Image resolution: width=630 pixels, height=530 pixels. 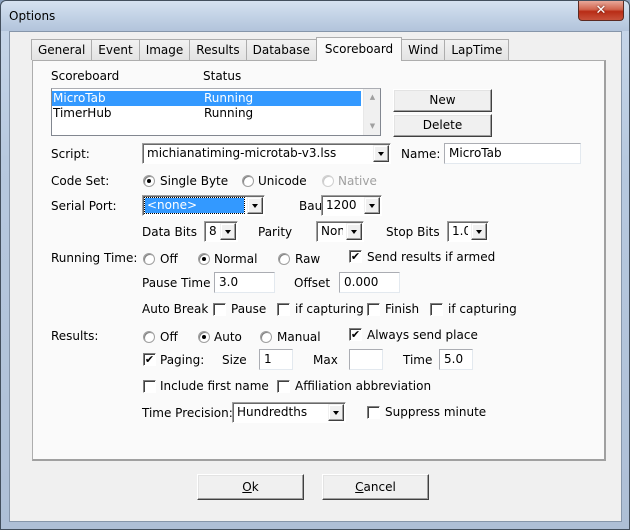 I want to click on include-first-name-checkbox, so click(x=149, y=386).